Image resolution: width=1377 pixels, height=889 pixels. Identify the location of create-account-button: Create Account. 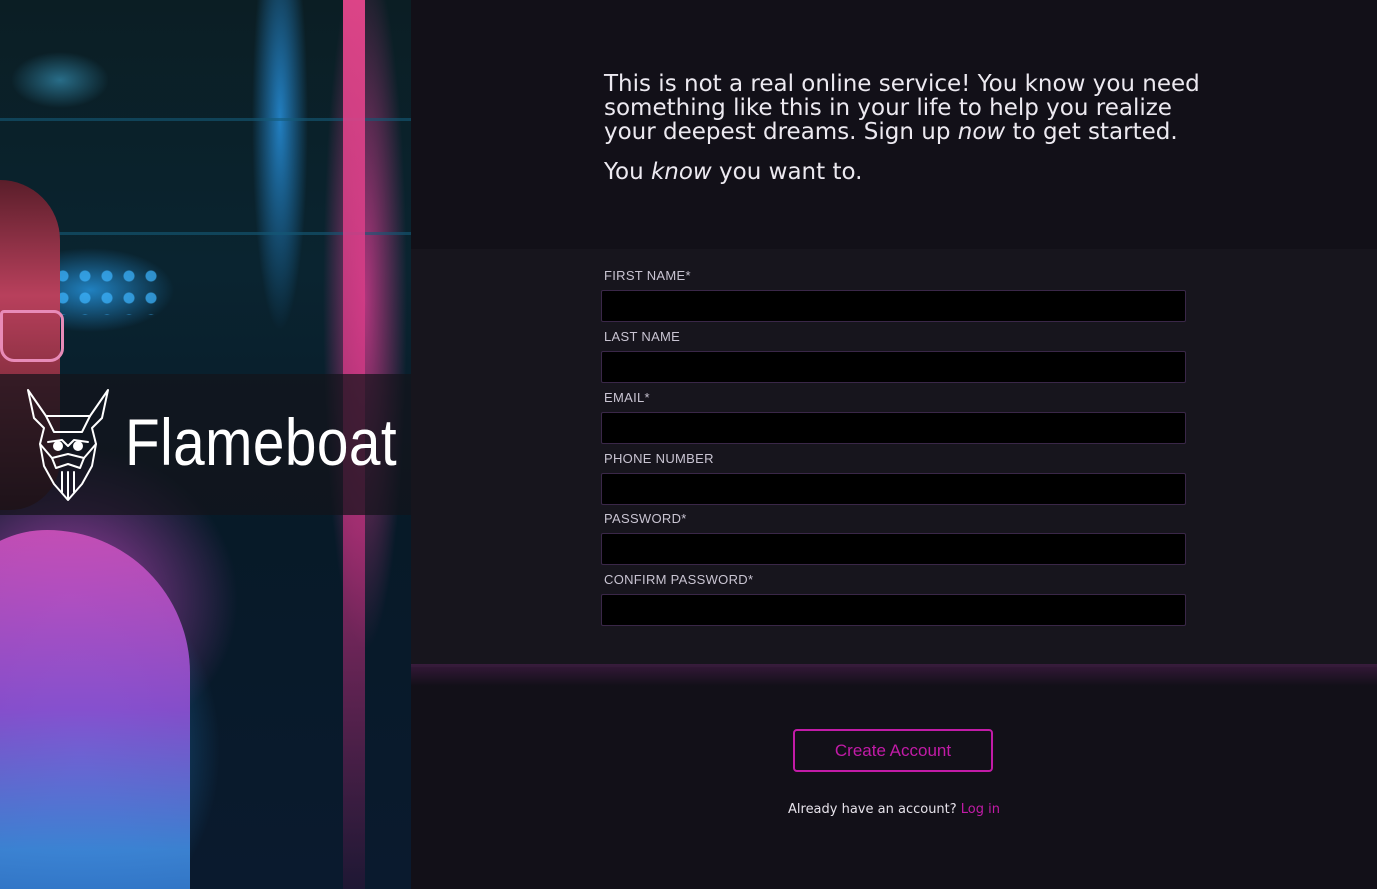
(893, 750).